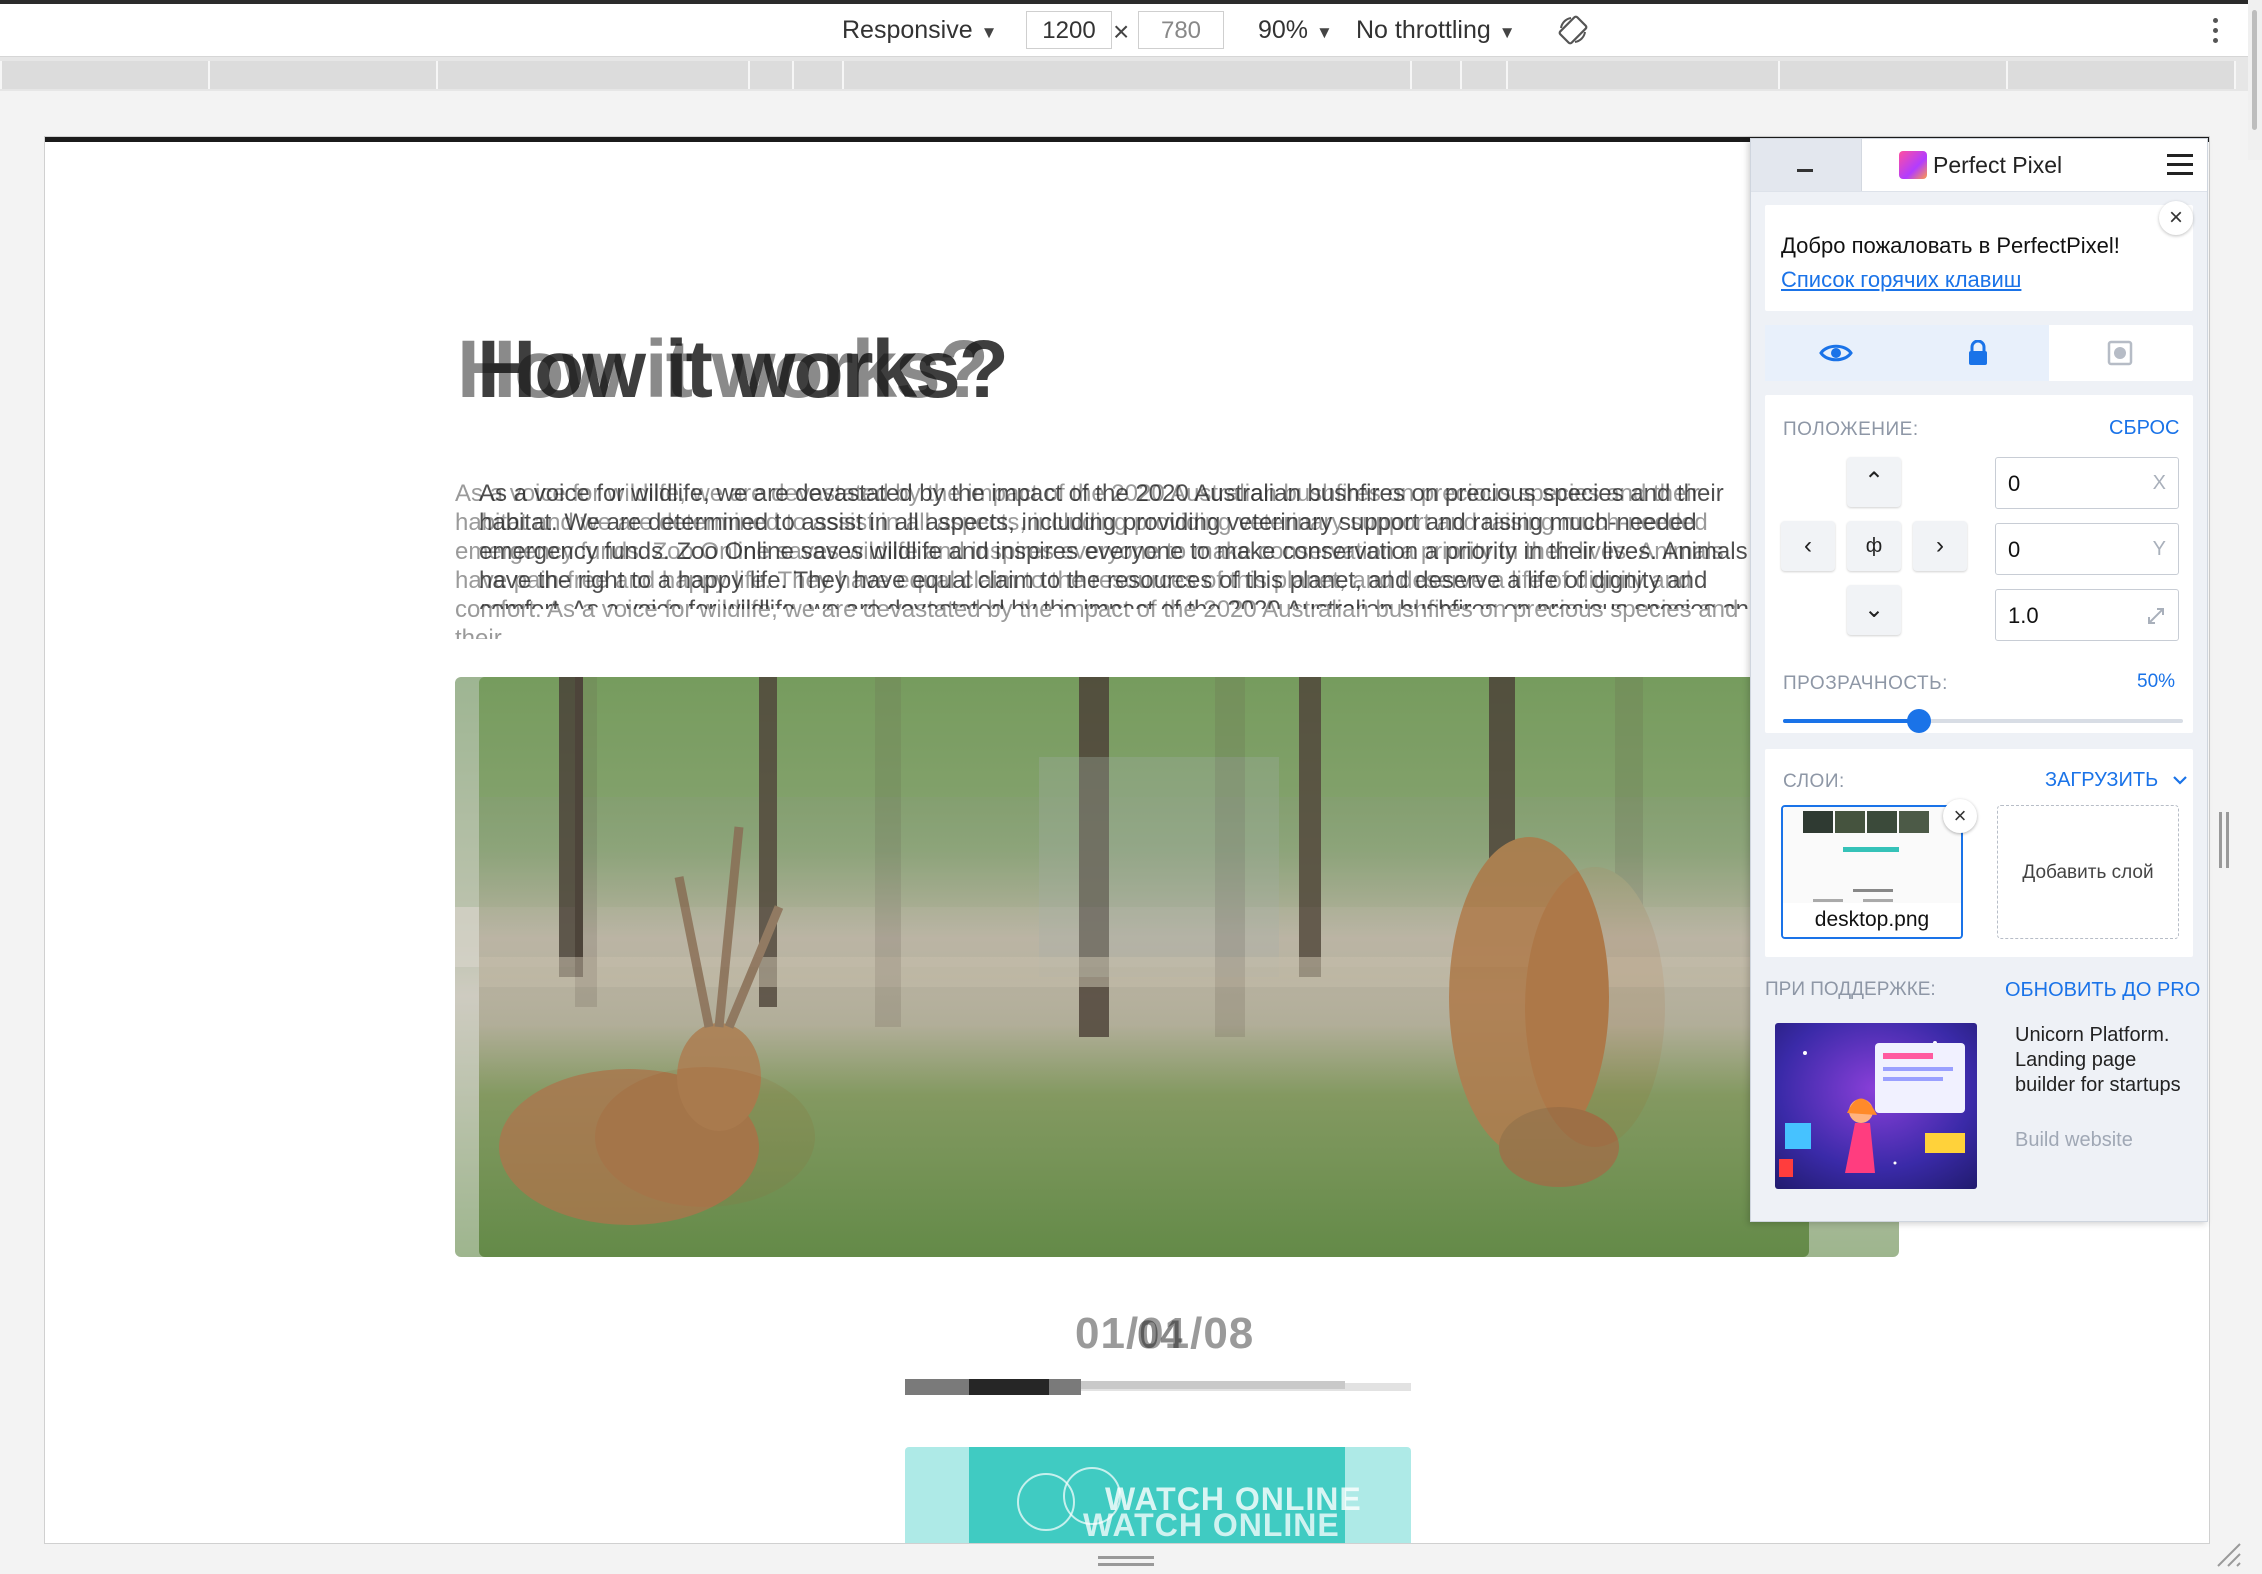  Describe the element at coordinates (1874, 482) in the screenshot. I see `move-up-button: ⌃` at that location.